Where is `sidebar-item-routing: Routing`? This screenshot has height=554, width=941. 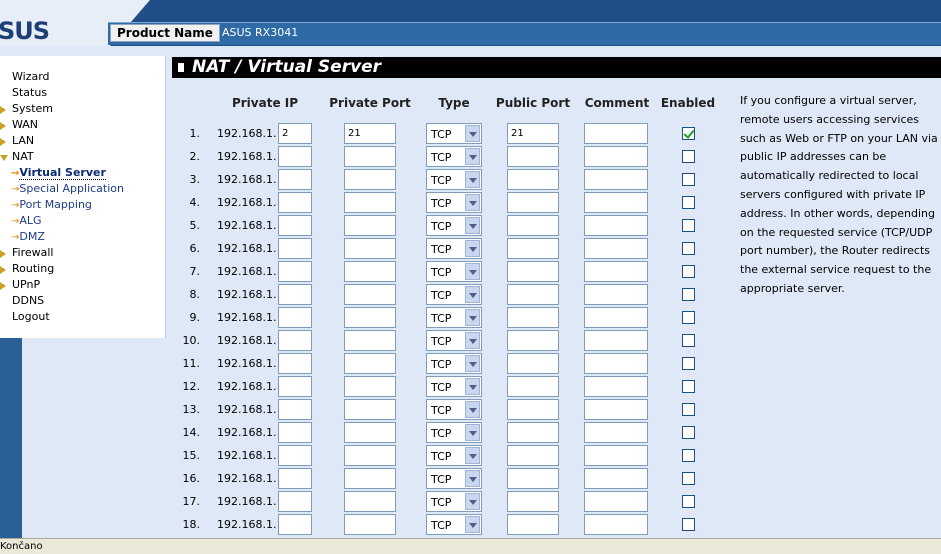
sidebar-item-routing: Routing is located at coordinates (82, 269).